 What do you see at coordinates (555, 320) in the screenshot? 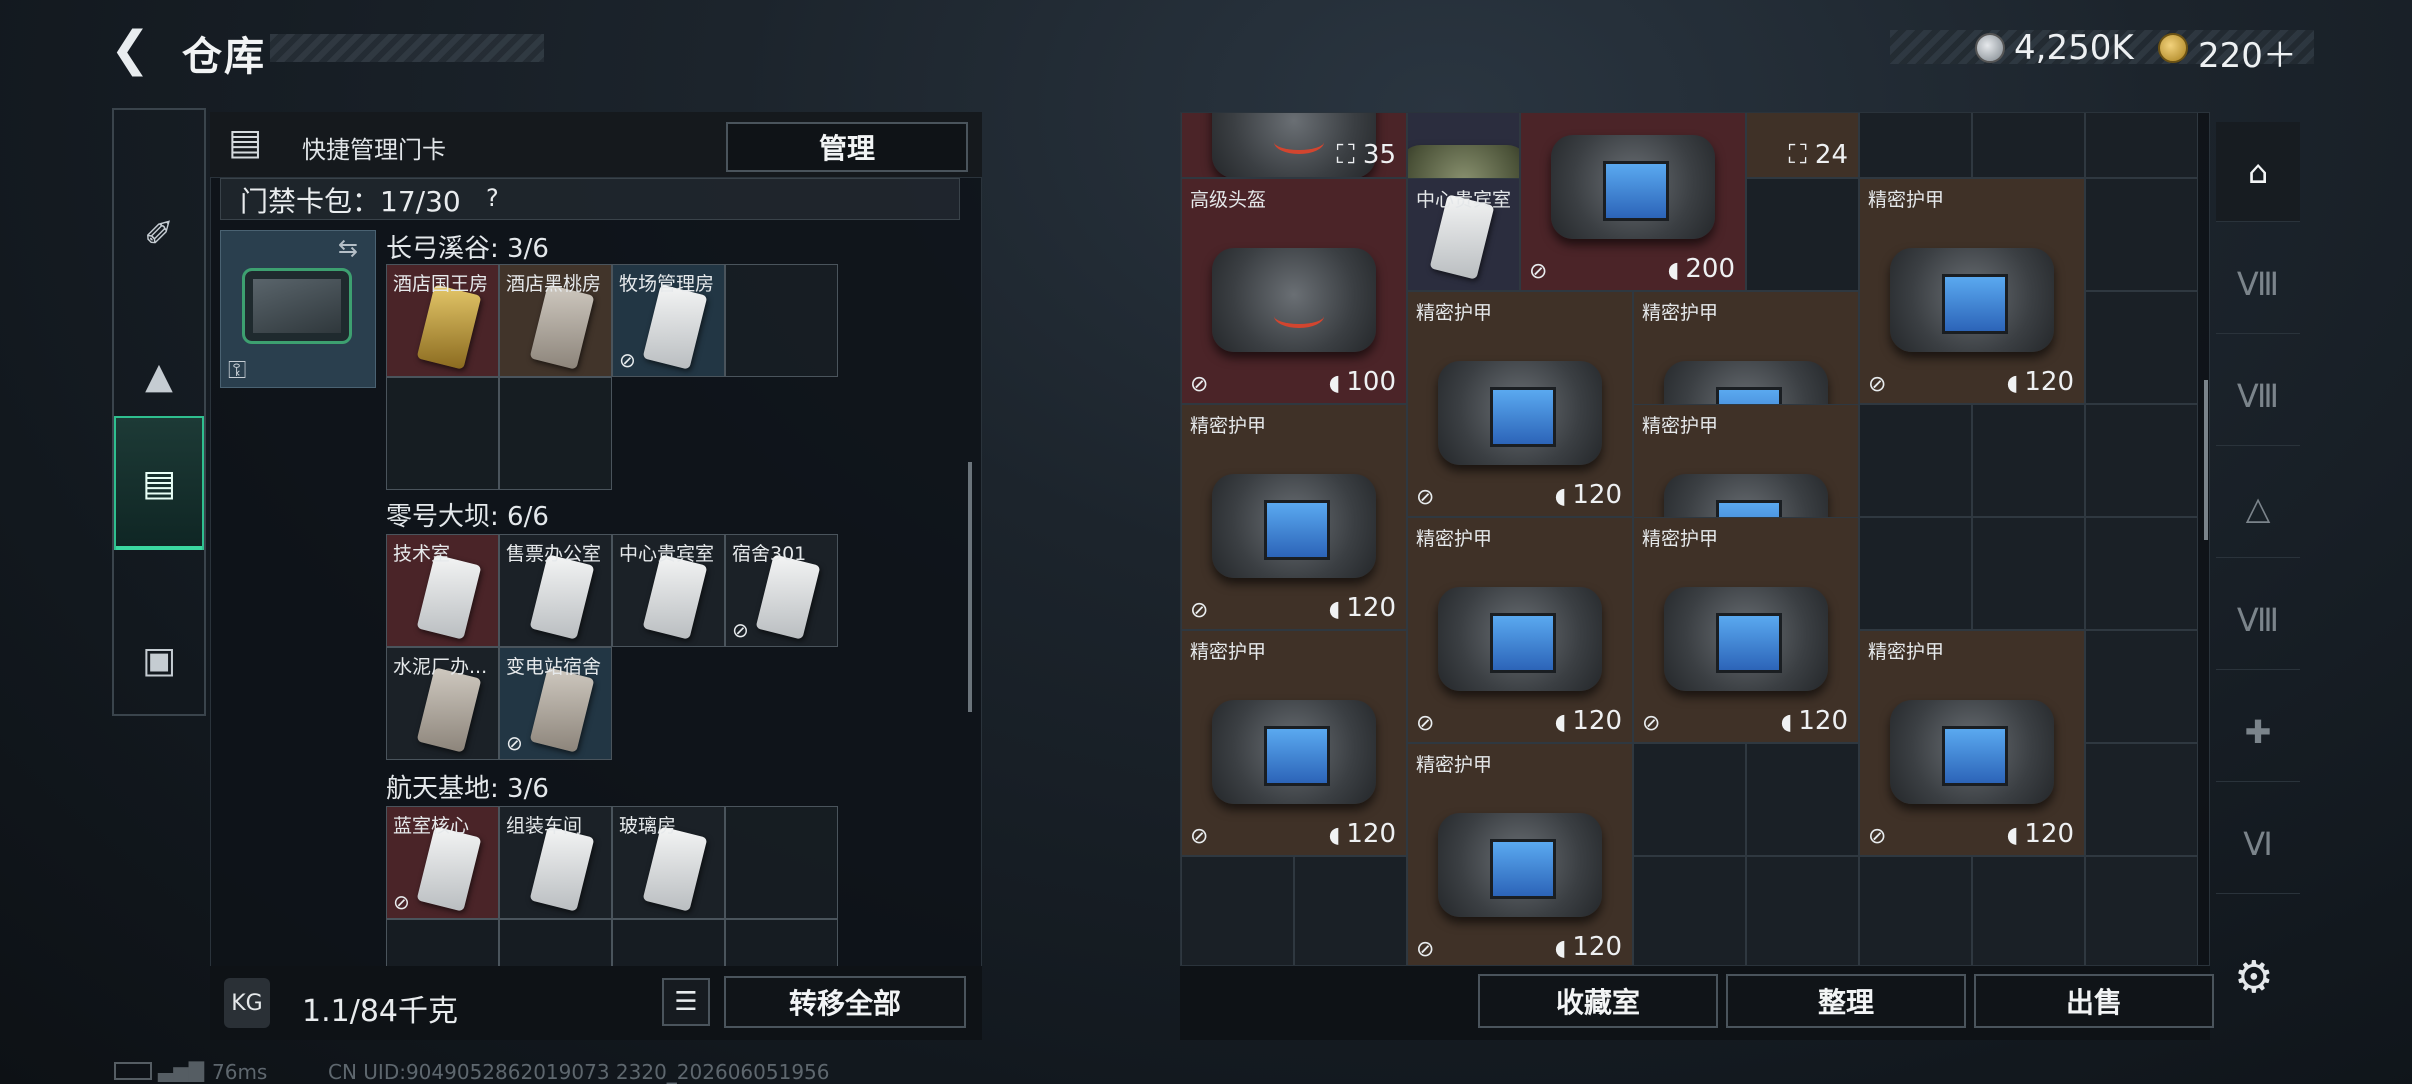
I see `keycard-slot: 酒店黑桃房` at bounding box center [555, 320].